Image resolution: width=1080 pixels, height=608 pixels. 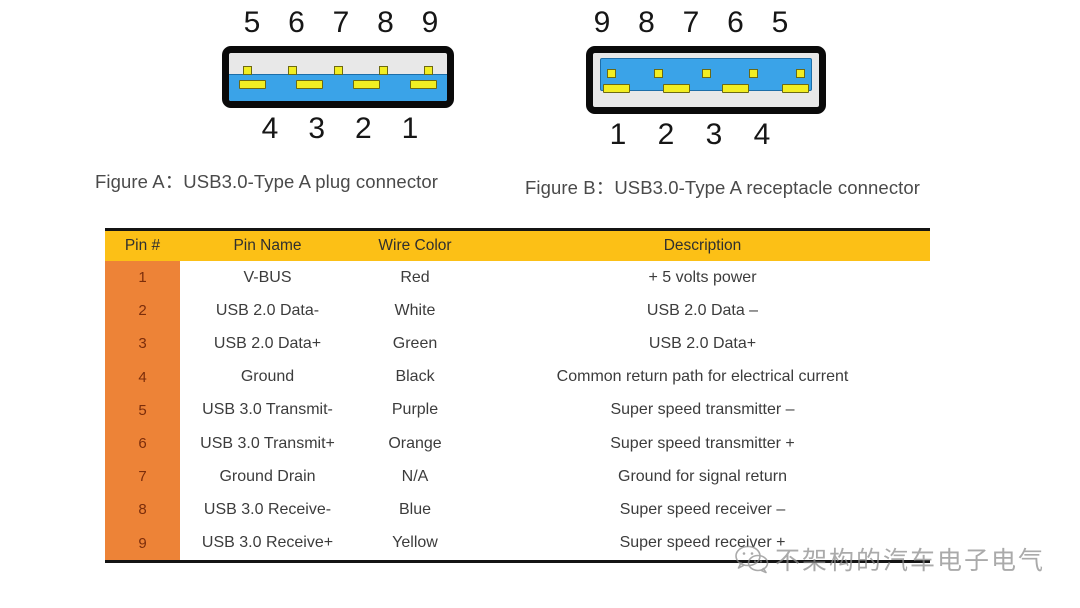 I want to click on table-row: 7 Ground Drain N/A Ground for signal return, so click(x=517, y=477).